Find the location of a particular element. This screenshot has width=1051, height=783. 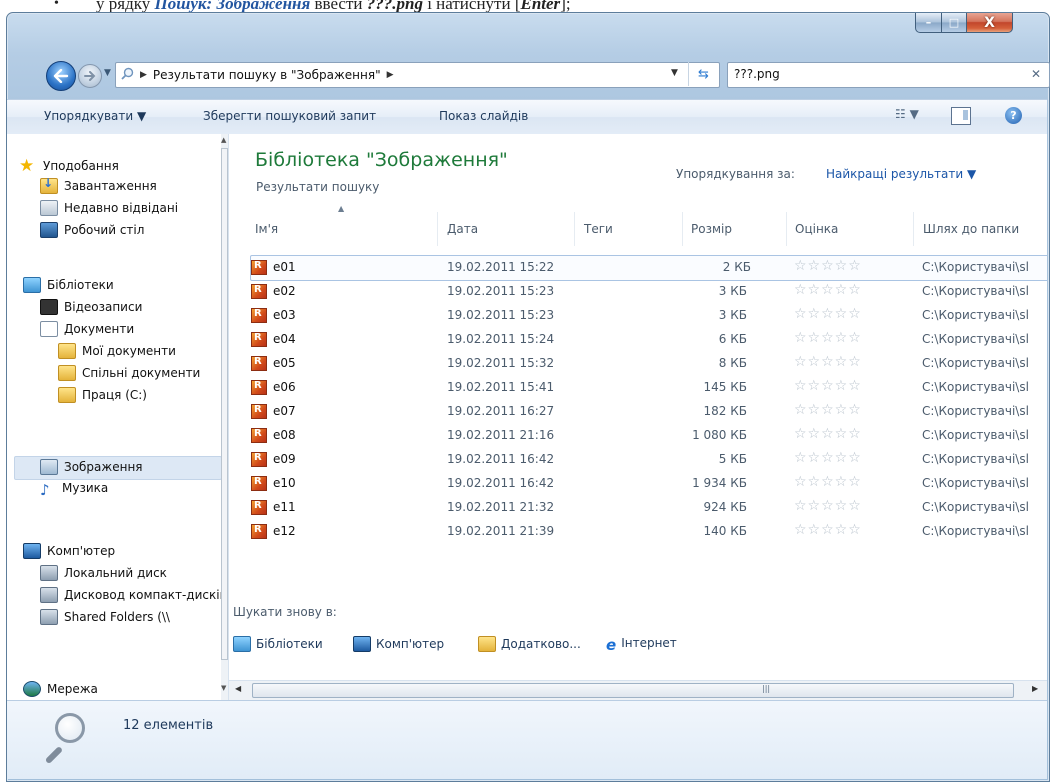

sidebar-item-computer: Комп'ютер is located at coordinates (69, 551).